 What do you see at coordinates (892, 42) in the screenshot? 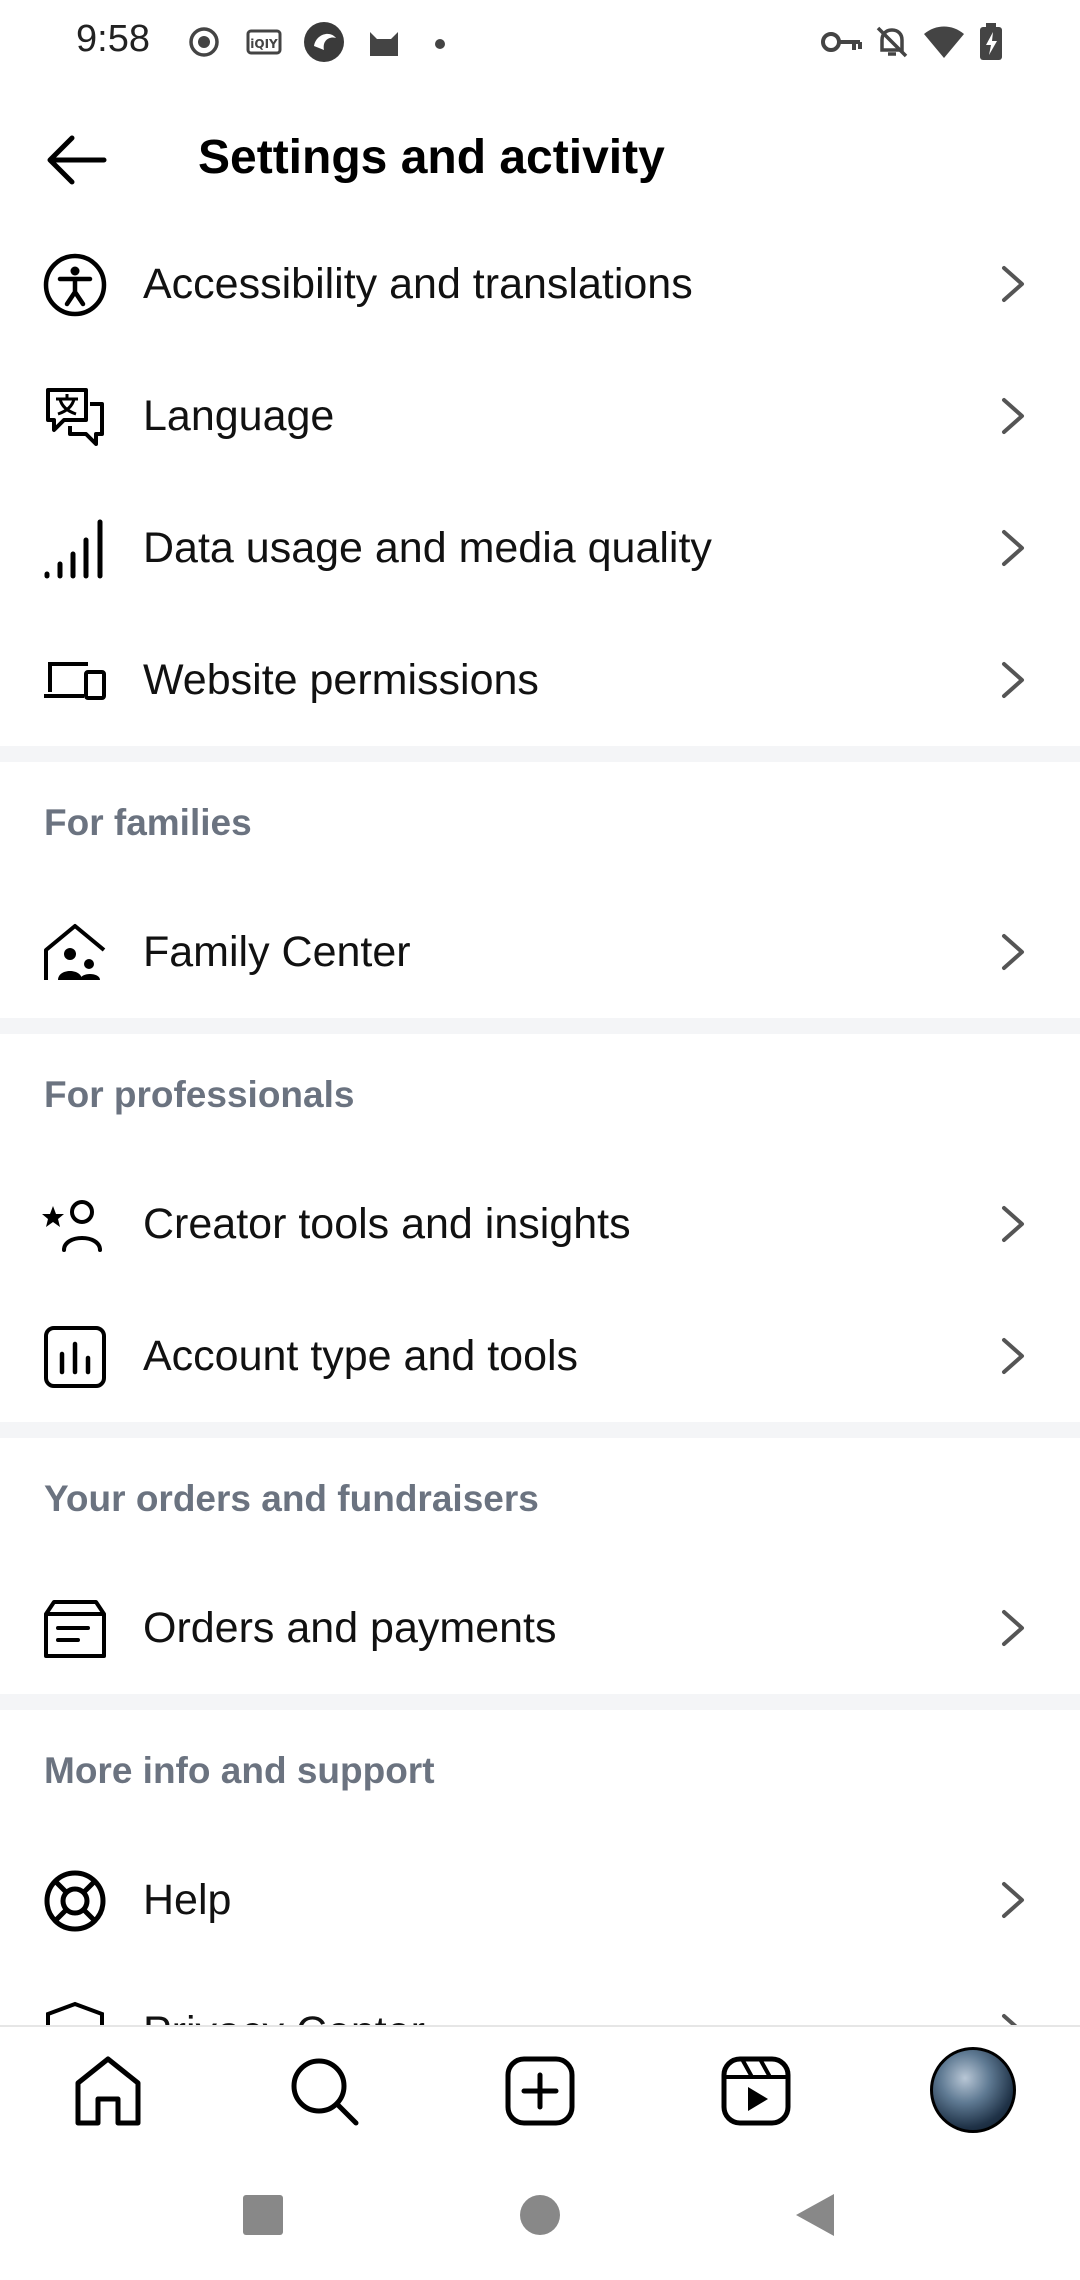
I see `bell-off-icon` at bounding box center [892, 42].